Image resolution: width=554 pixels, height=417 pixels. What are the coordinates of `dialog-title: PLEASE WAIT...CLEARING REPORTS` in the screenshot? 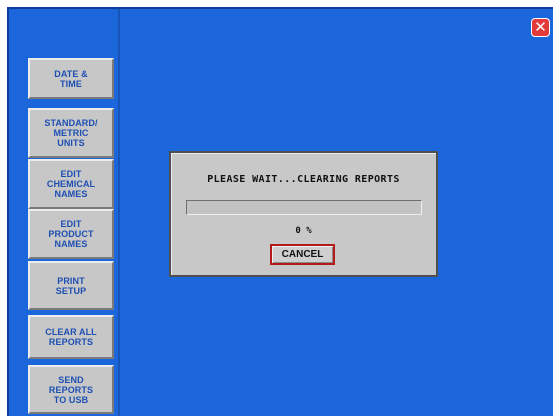 It's located at (303, 179).